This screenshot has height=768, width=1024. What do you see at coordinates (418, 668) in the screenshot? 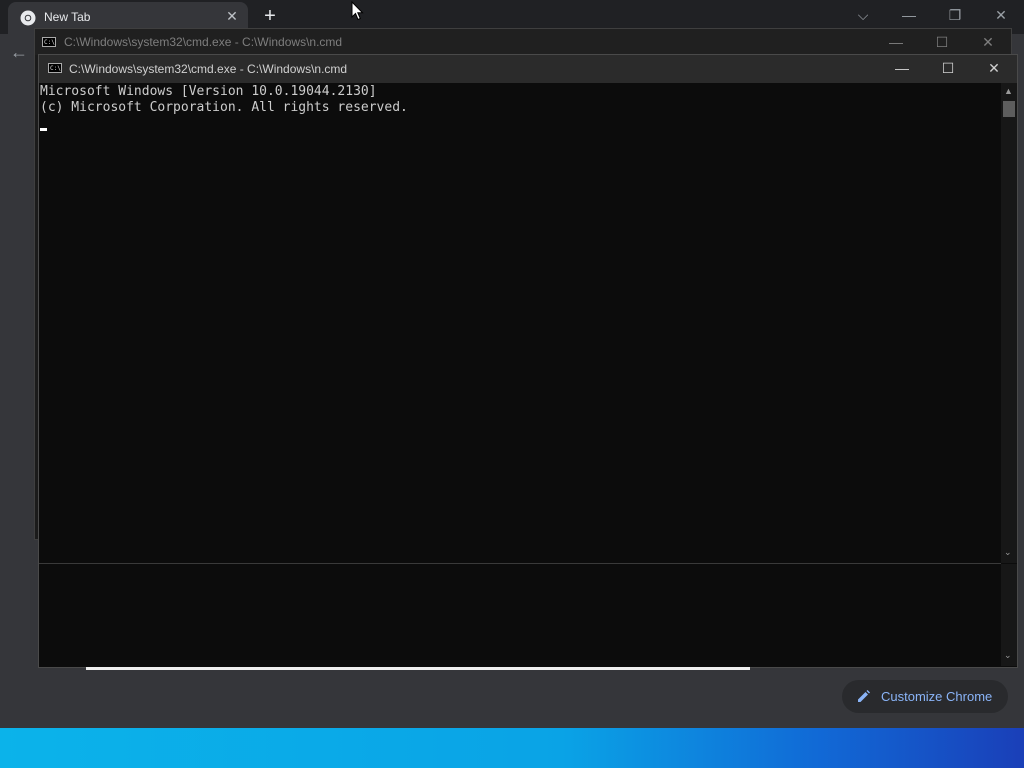
I see `shortcut-bar-edge` at bounding box center [418, 668].